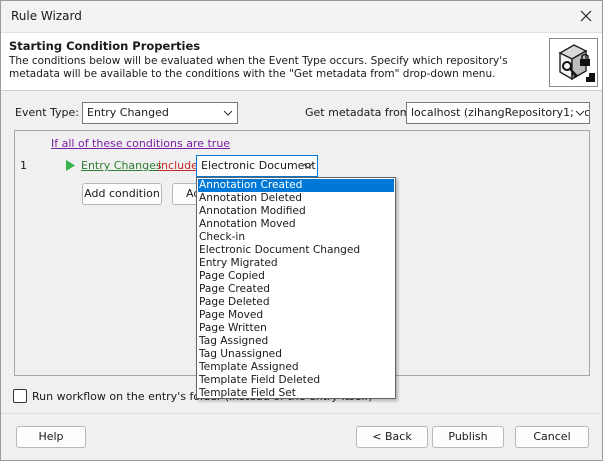 Image resolution: width=603 pixels, height=461 pixels. What do you see at coordinates (296, 380) in the screenshot?
I see `dropdown-option: Template Field Deleted` at bounding box center [296, 380].